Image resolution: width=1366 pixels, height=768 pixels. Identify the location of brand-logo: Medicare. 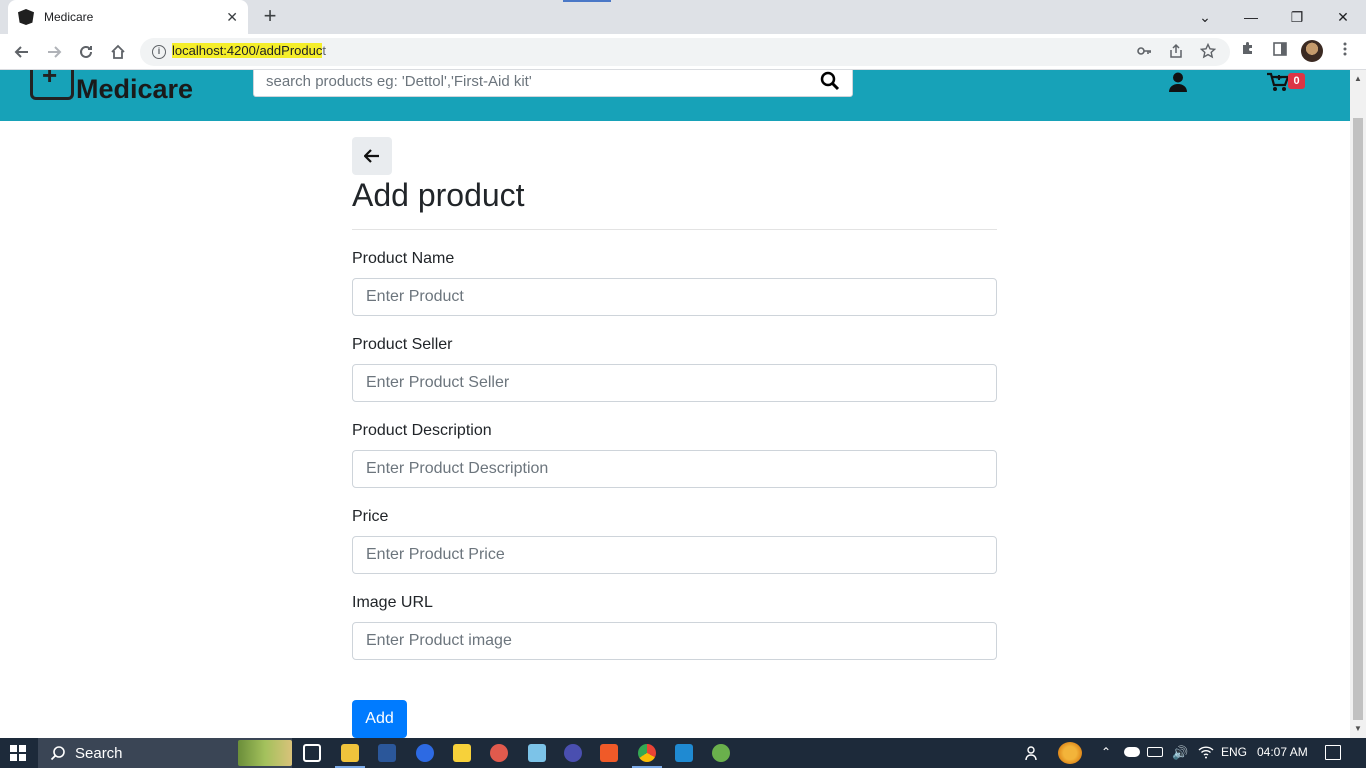
(111, 87).